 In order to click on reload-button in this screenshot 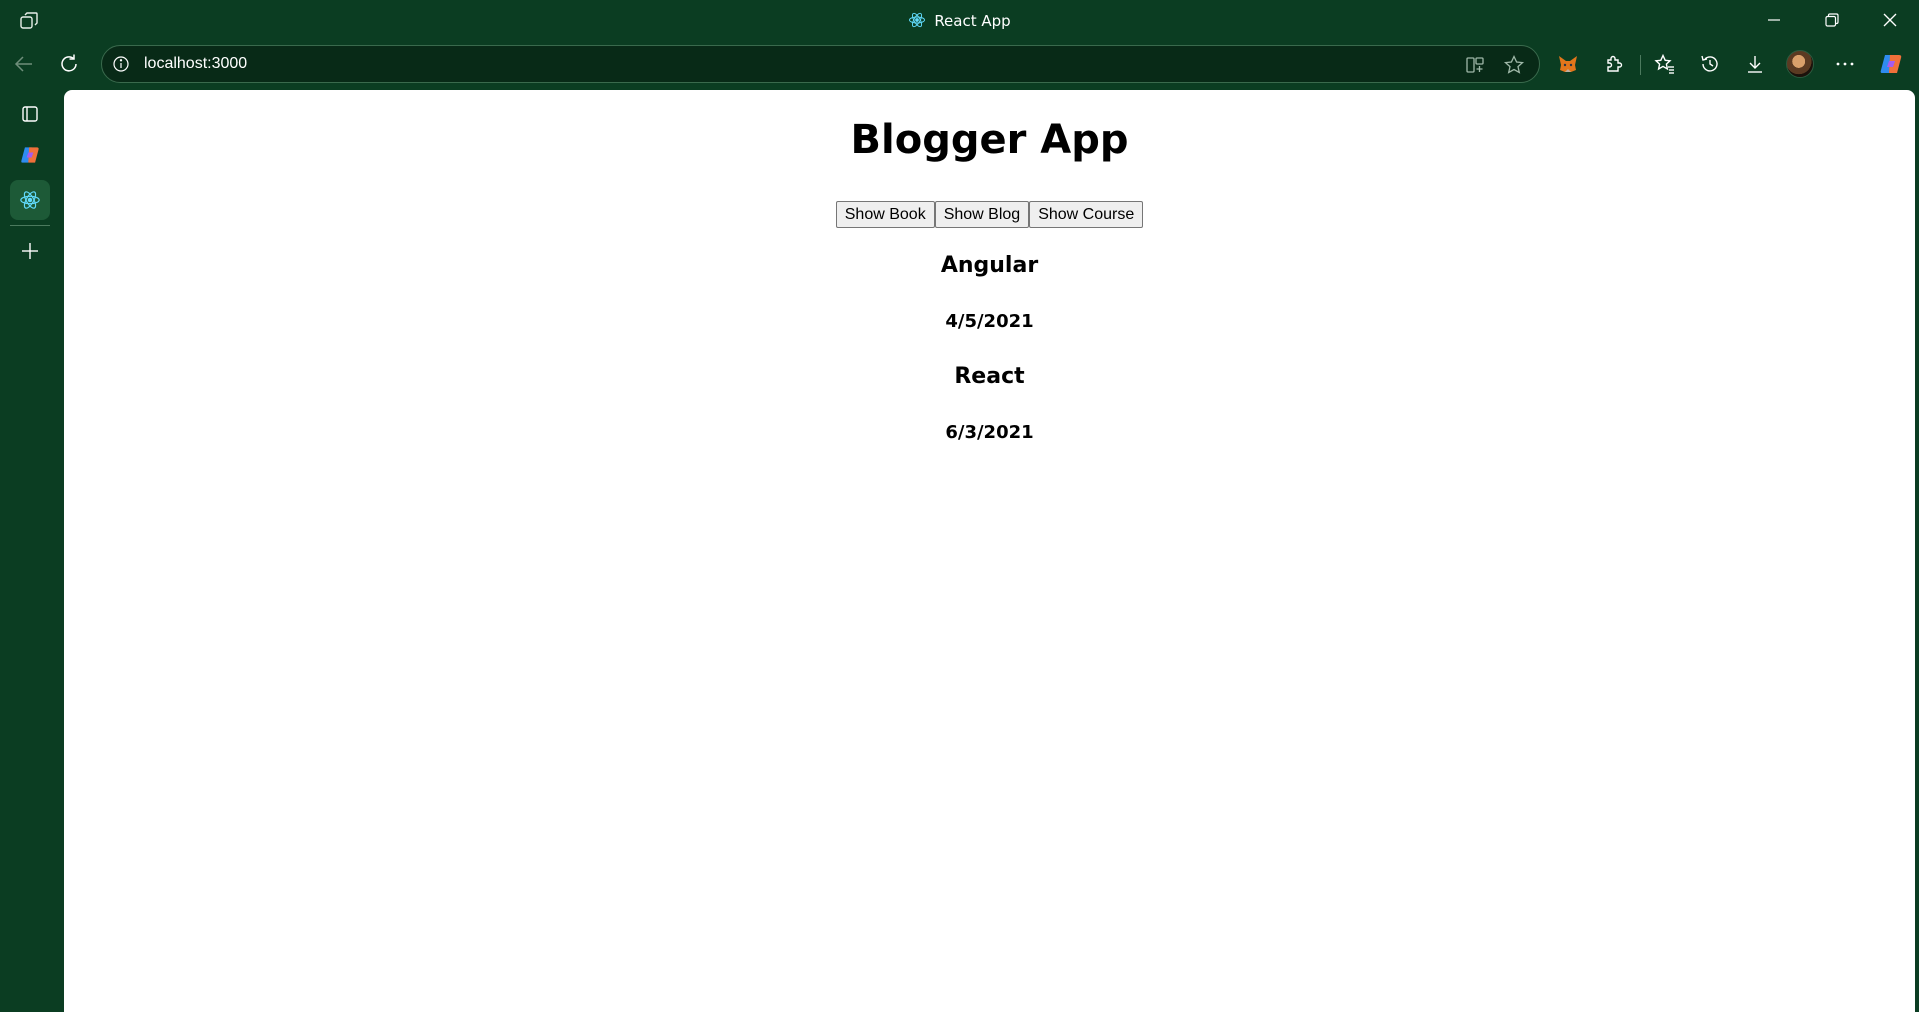, I will do `click(69, 64)`.